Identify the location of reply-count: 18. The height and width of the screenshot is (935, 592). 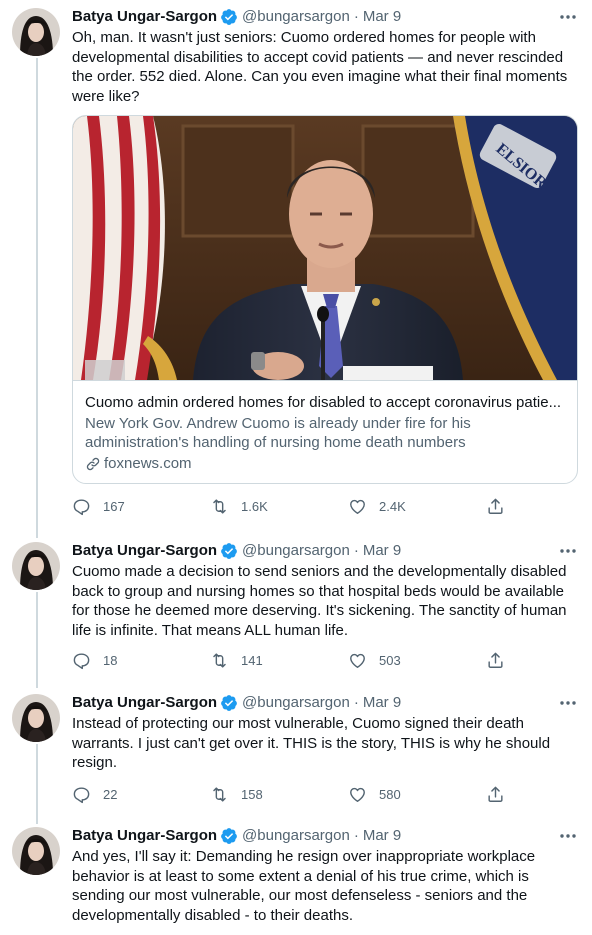
(110, 660).